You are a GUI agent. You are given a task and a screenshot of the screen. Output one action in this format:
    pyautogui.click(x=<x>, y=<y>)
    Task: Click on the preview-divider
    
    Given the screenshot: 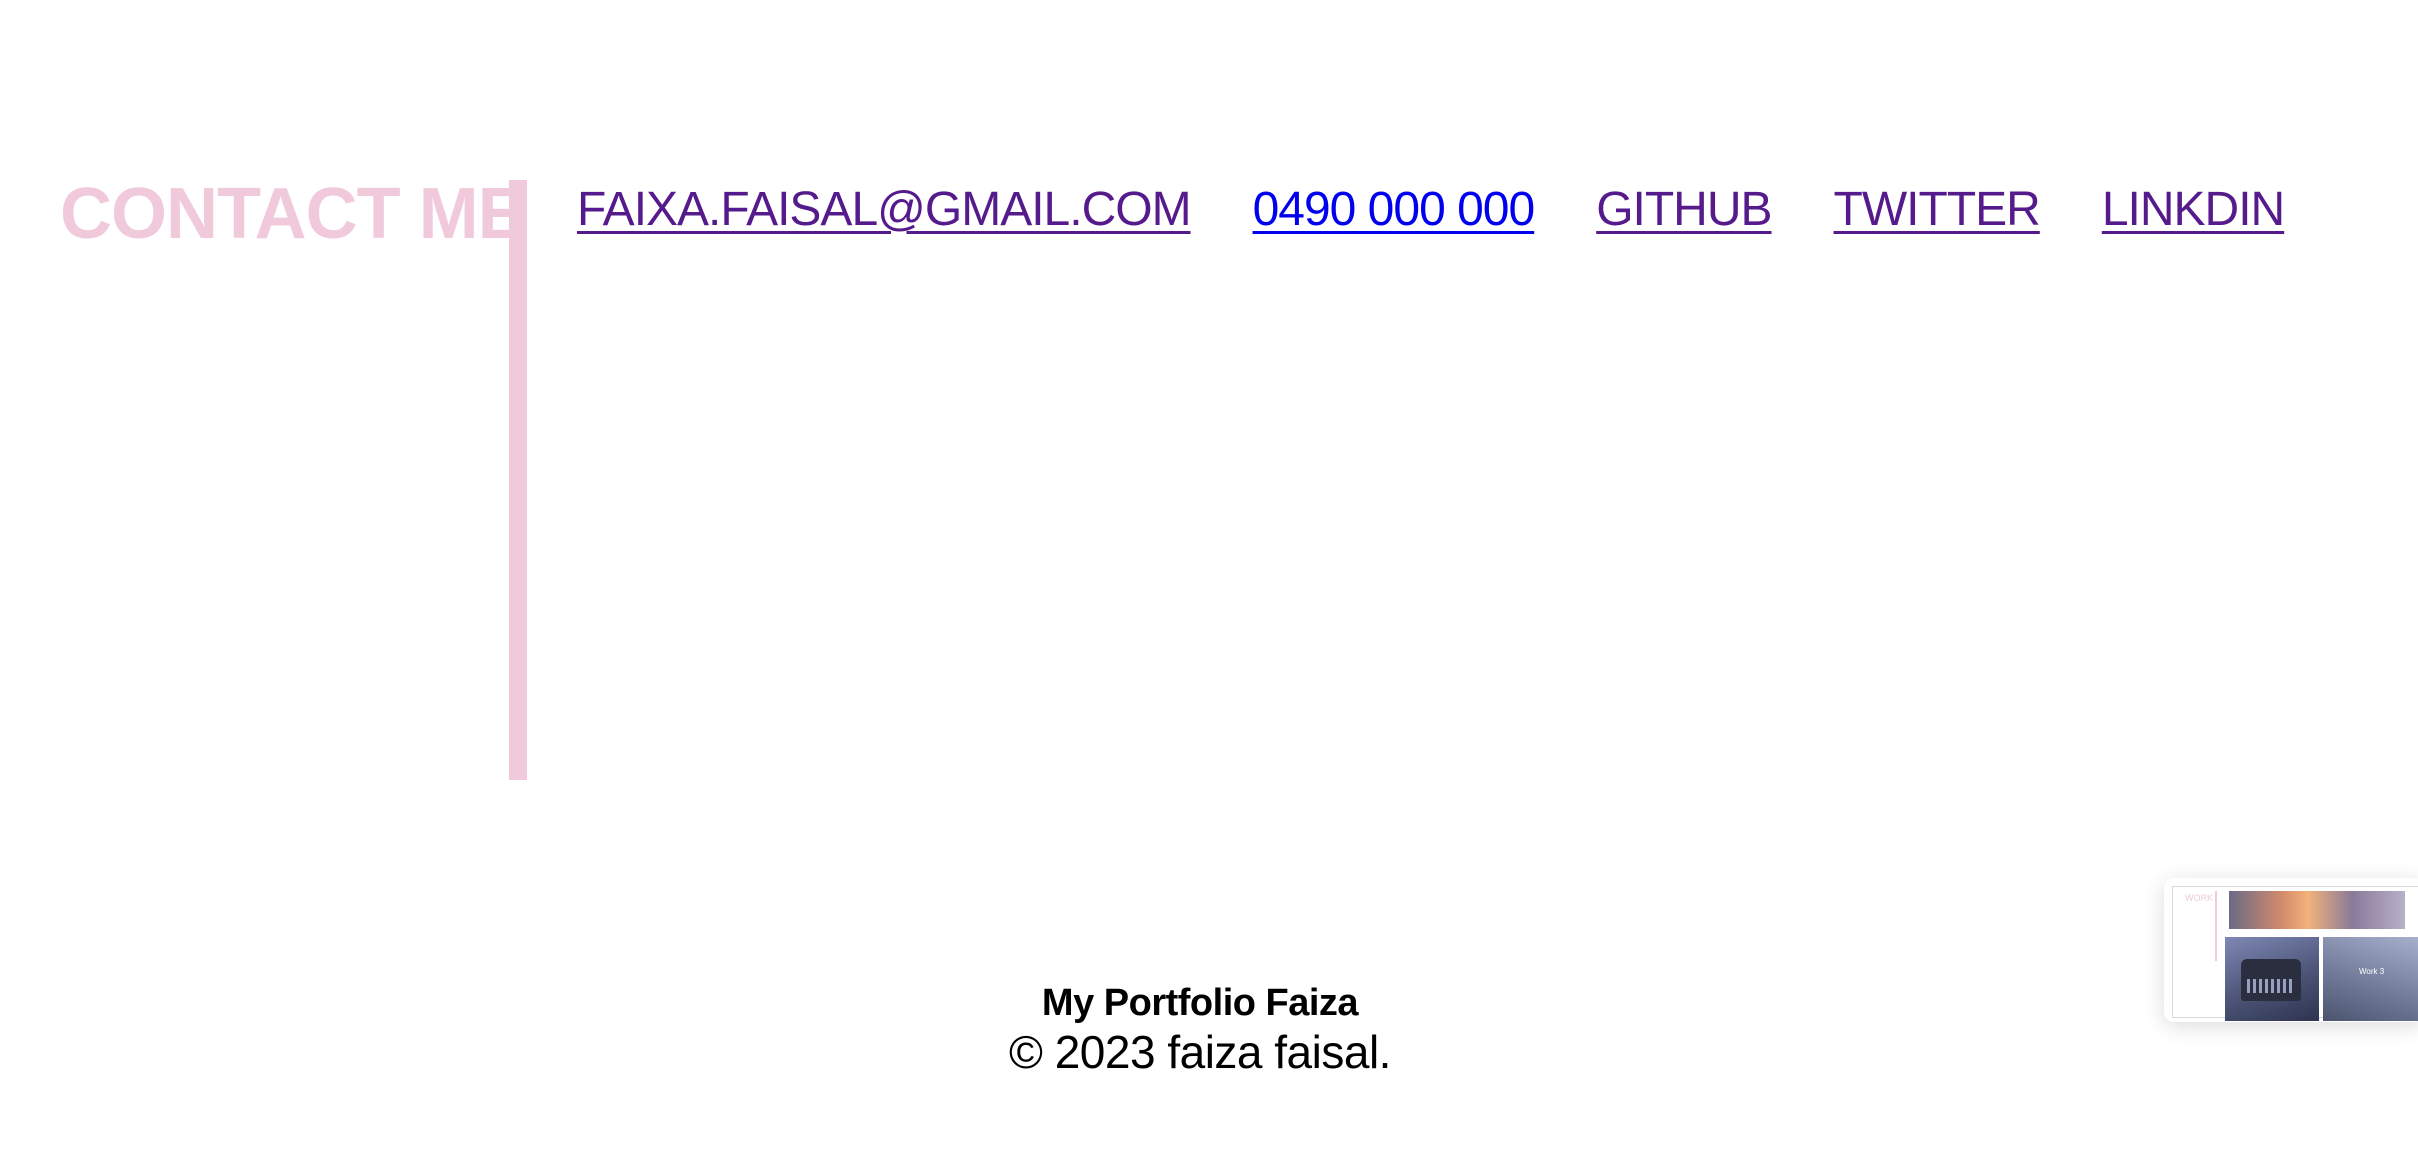 What is the action you would take?
    pyautogui.click(x=2216, y=926)
    